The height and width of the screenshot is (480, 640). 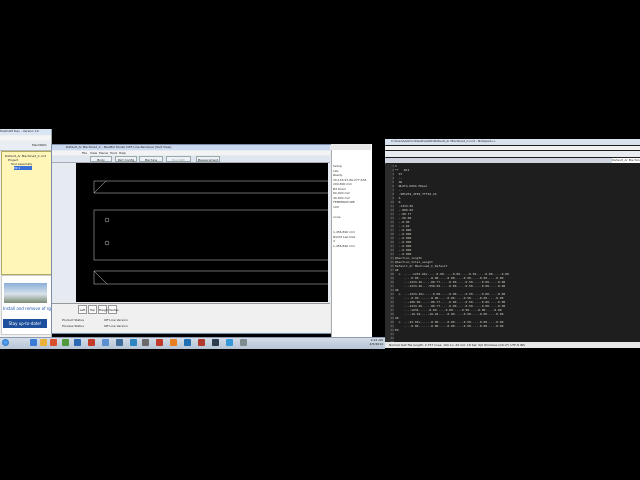 I want to click on notepad-active-tab: Default_Ar Machined, so click(x=626, y=160).